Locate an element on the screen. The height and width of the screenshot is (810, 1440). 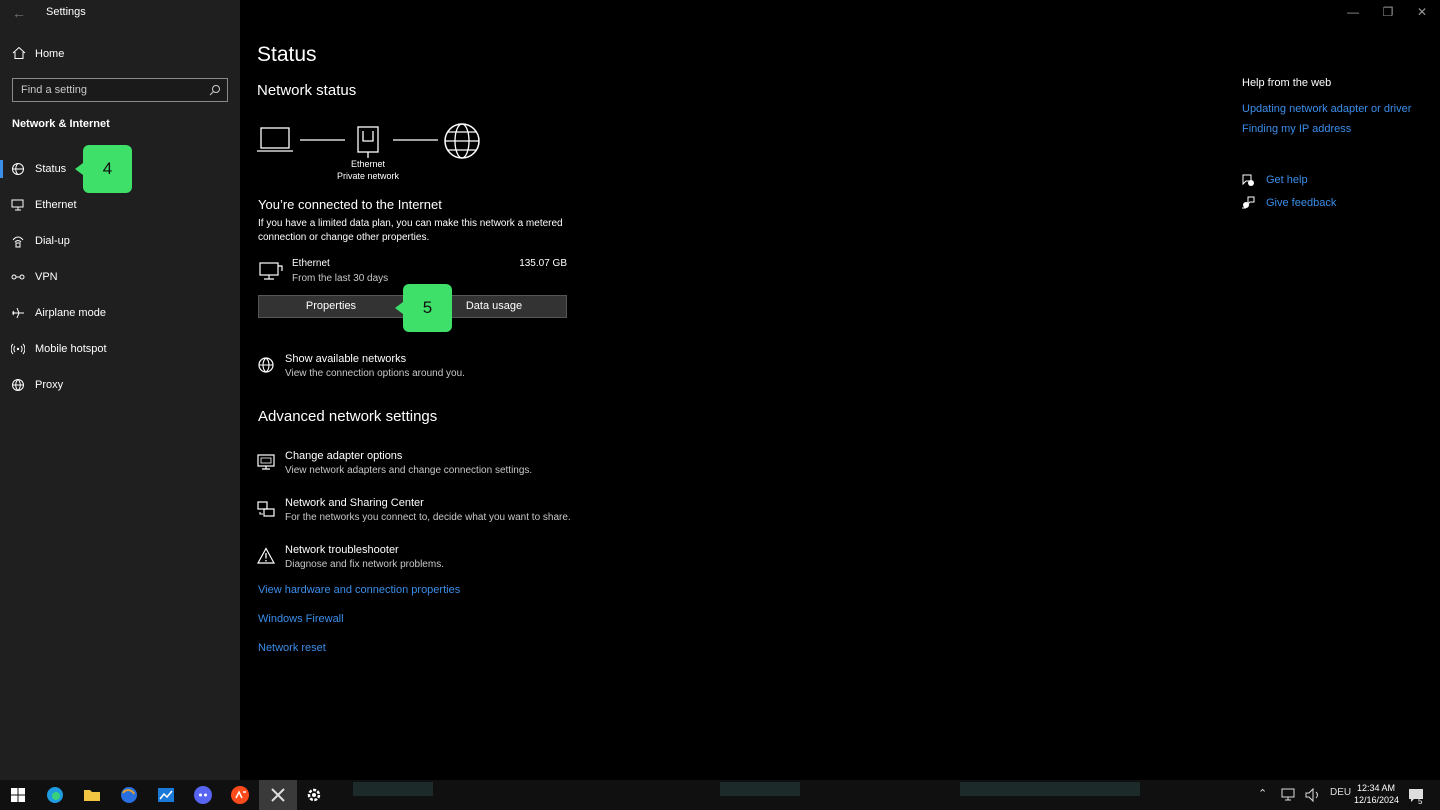
dialup-icon is located at coordinates (18, 242).